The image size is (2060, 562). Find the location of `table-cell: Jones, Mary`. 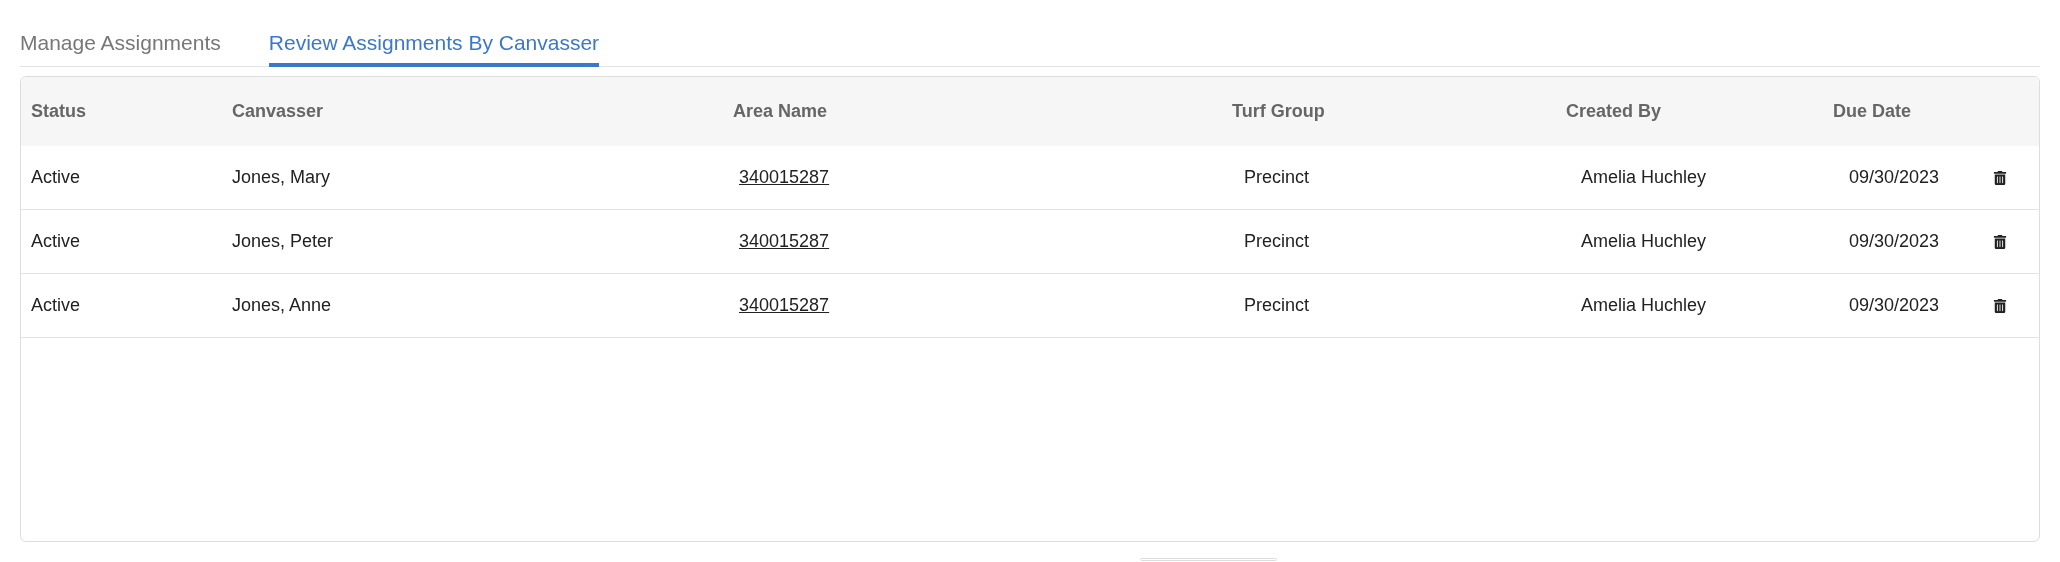

table-cell: Jones, Mary is located at coordinates (281, 177).